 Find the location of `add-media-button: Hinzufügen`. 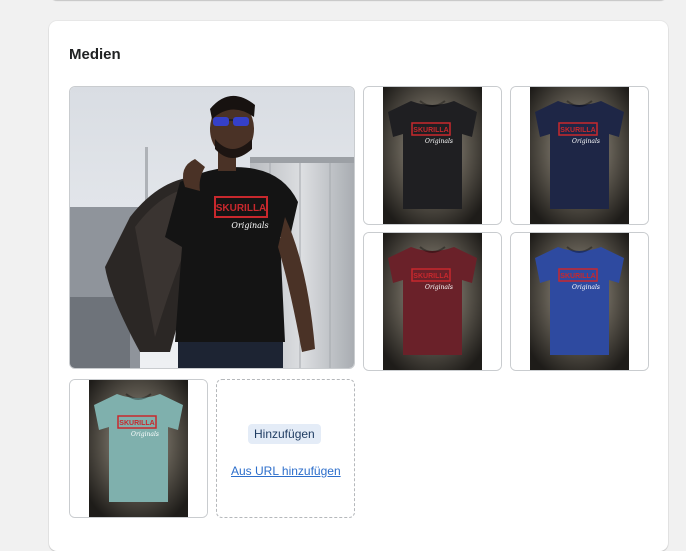

add-media-button: Hinzufügen is located at coordinates (284, 434).